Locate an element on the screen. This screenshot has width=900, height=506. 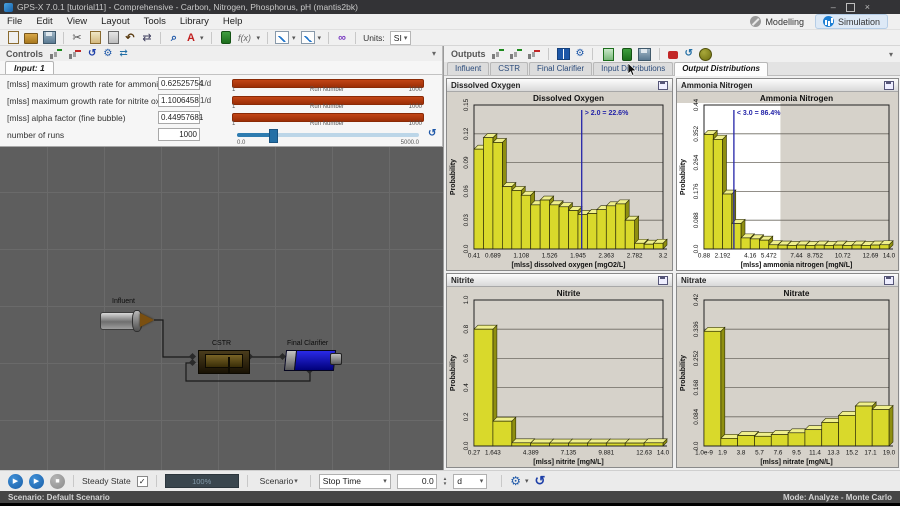
controls-refresh-icon: ⇄ is located at coordinates (123, 54).